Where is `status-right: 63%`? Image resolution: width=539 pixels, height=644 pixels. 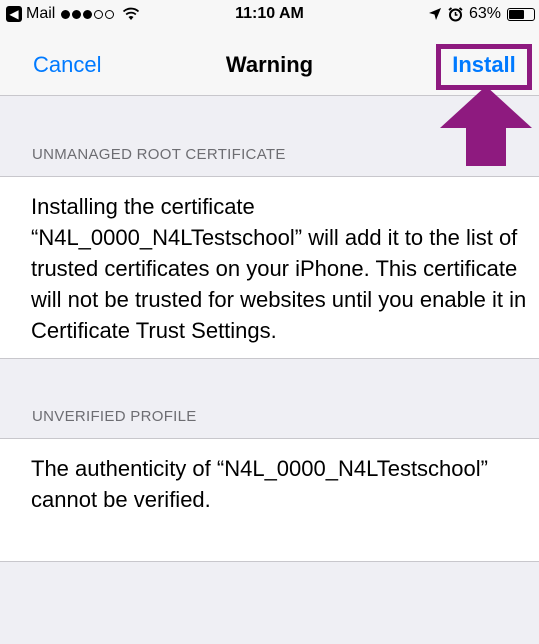
status-right: 63% is located at coordinates (481, 14).